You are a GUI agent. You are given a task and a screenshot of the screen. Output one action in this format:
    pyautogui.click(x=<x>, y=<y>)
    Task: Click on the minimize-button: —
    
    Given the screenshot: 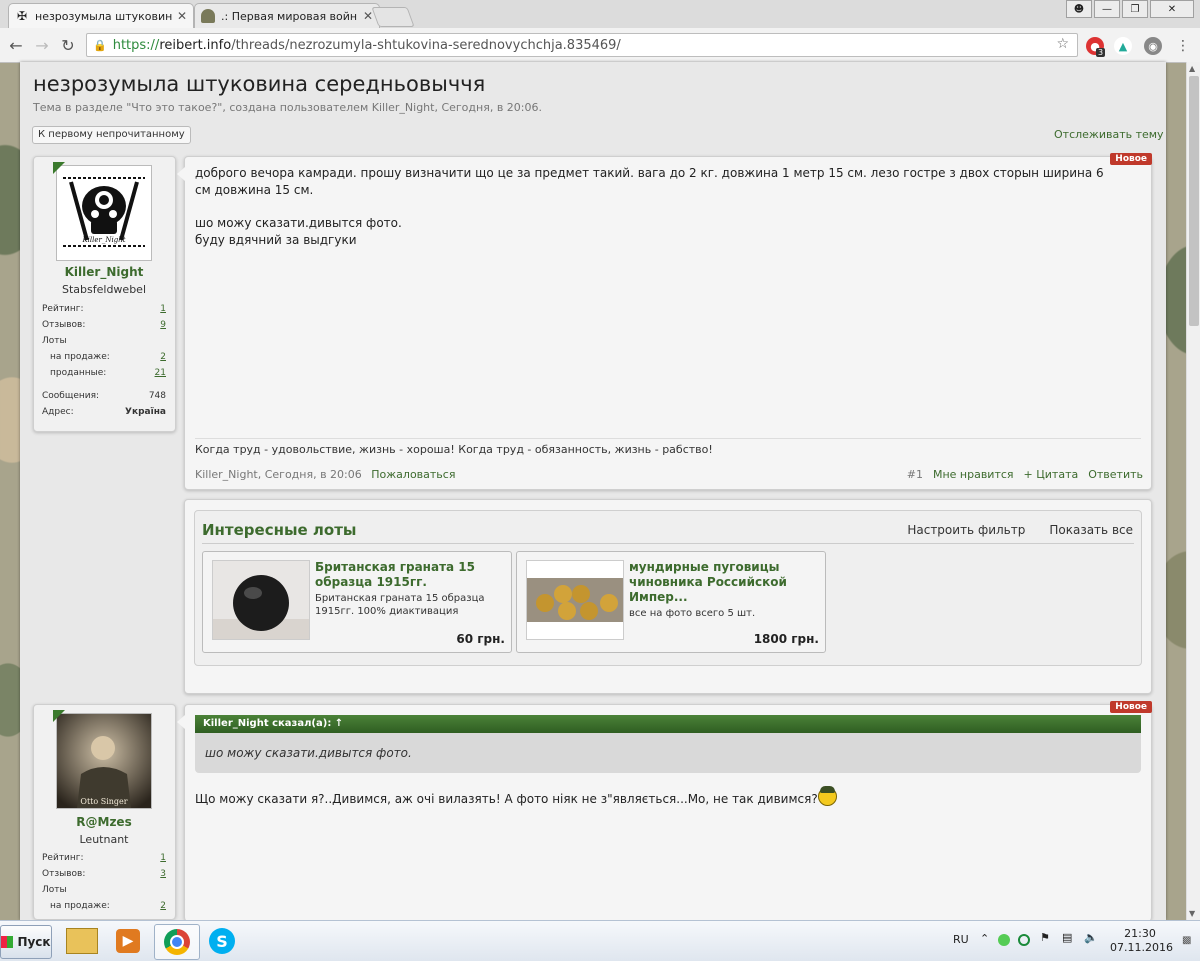 What is the action you would take?
    pyautogui.click(x=1107, y=9)
    